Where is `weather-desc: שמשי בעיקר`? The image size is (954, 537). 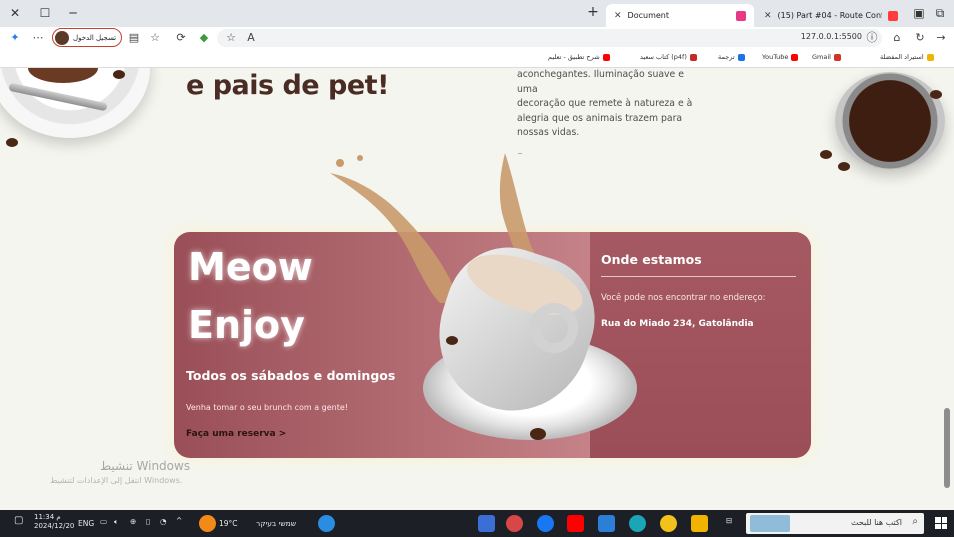
weather-desc: שמשי בעיקר is located at coordinates (276, 523).